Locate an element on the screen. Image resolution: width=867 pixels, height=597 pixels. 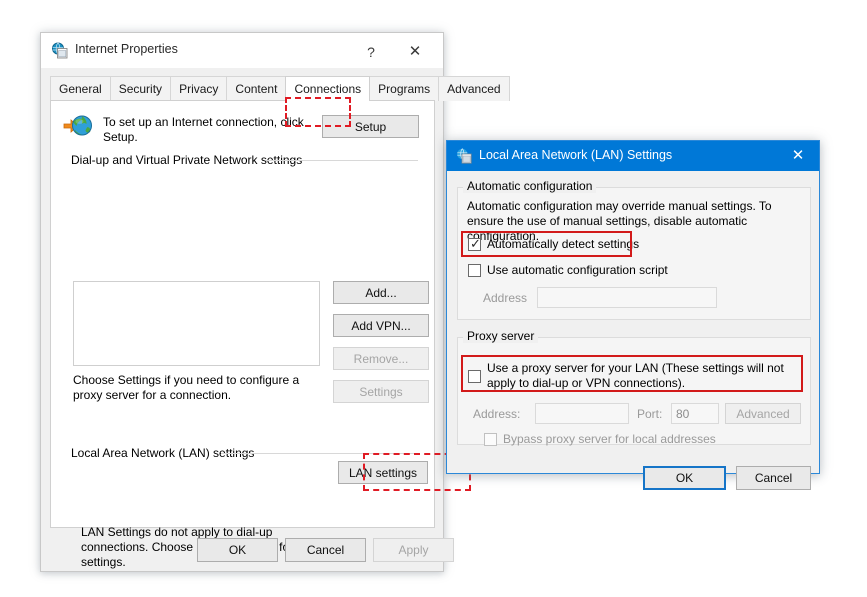
advanced-button: Advanced is located at coordinates (763, 413).